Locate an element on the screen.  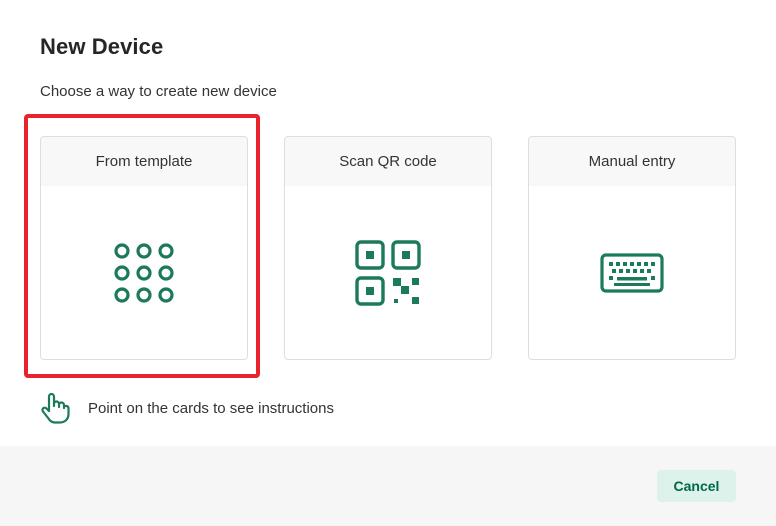
manual-entry-card: Manual entry is located at coordinates (632, 248).